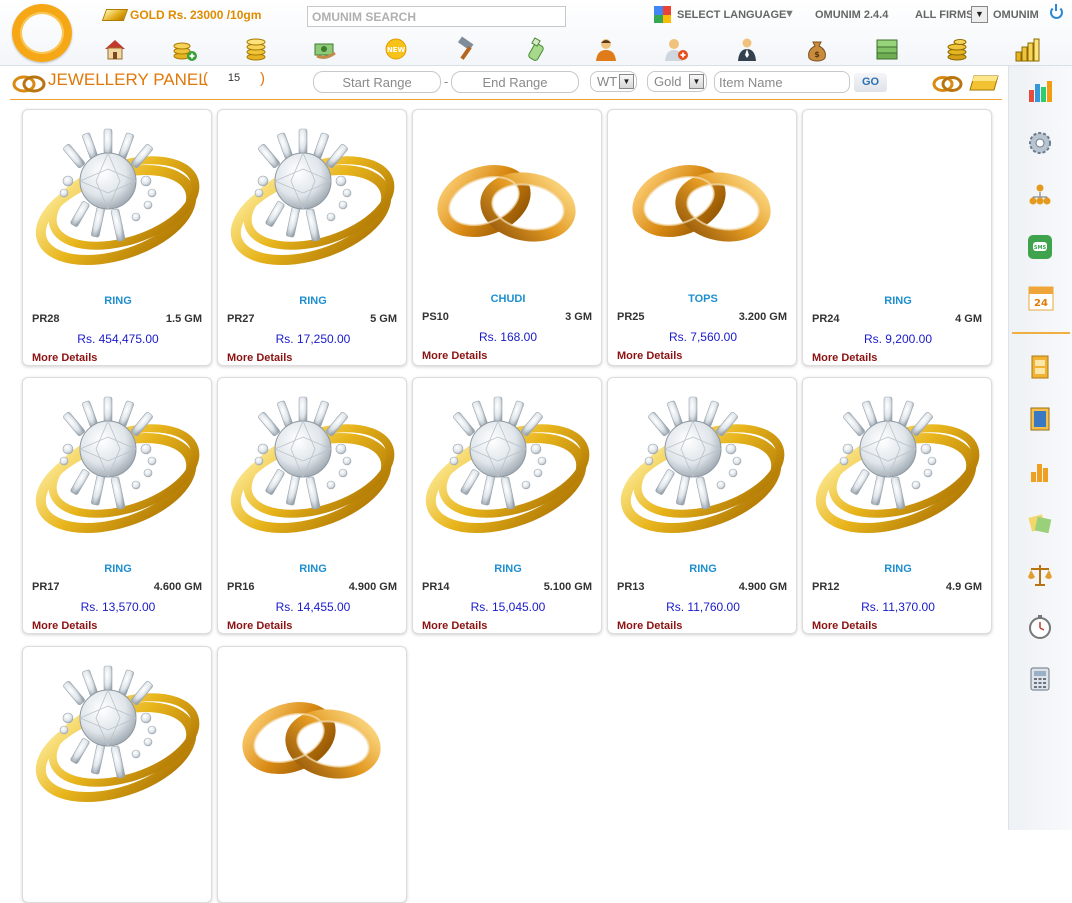 The height and width of the screenshot is (903, 1072). What do you see at coordinates (1040, 575) in the screenshot?
I see `balance-scale-icon` at bounding box center [1040, 575].